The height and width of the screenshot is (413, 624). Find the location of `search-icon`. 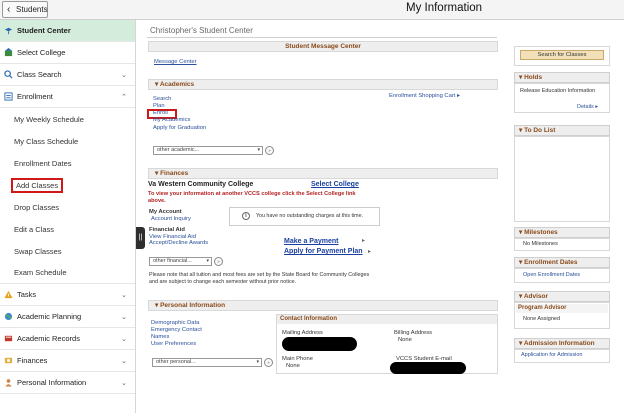

search-icon is located at coordinates (8, 74).